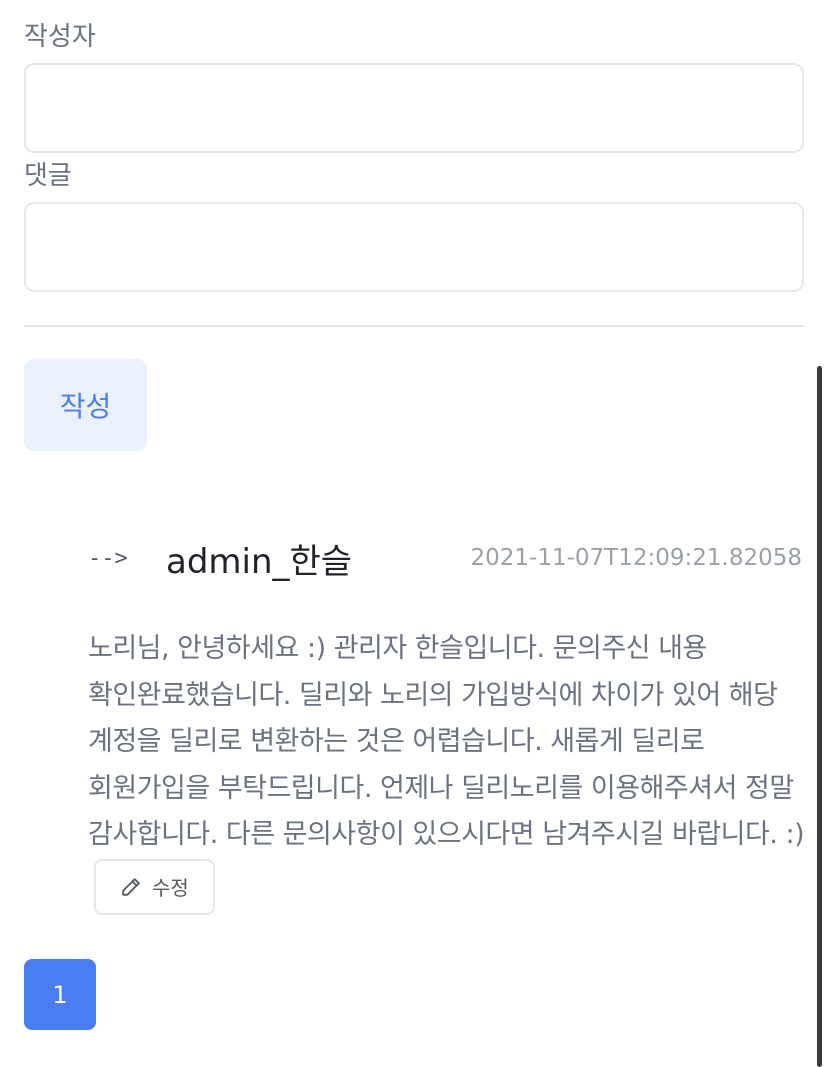 The width and height of the screenshot is (828, 1067). I want to click on edit-button-label: 수정, so click(170, 888).